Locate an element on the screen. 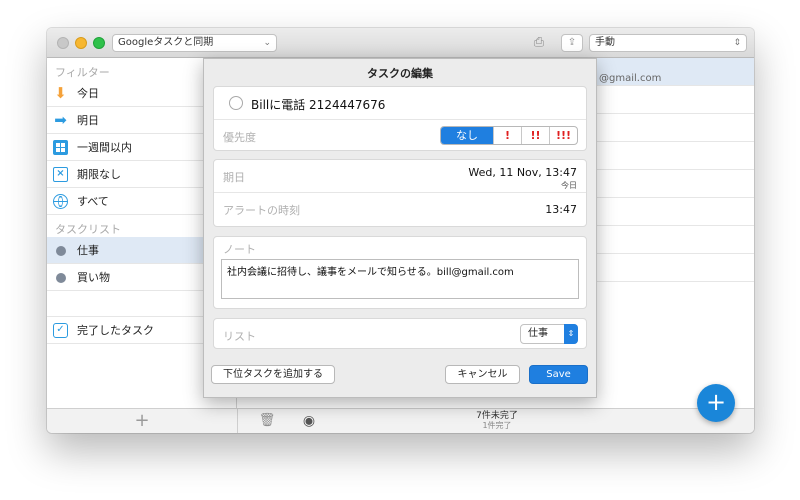 This screenshot has height=500, width=800. alarm-label: アラートの時刻 is located at coordinates (261, 210).